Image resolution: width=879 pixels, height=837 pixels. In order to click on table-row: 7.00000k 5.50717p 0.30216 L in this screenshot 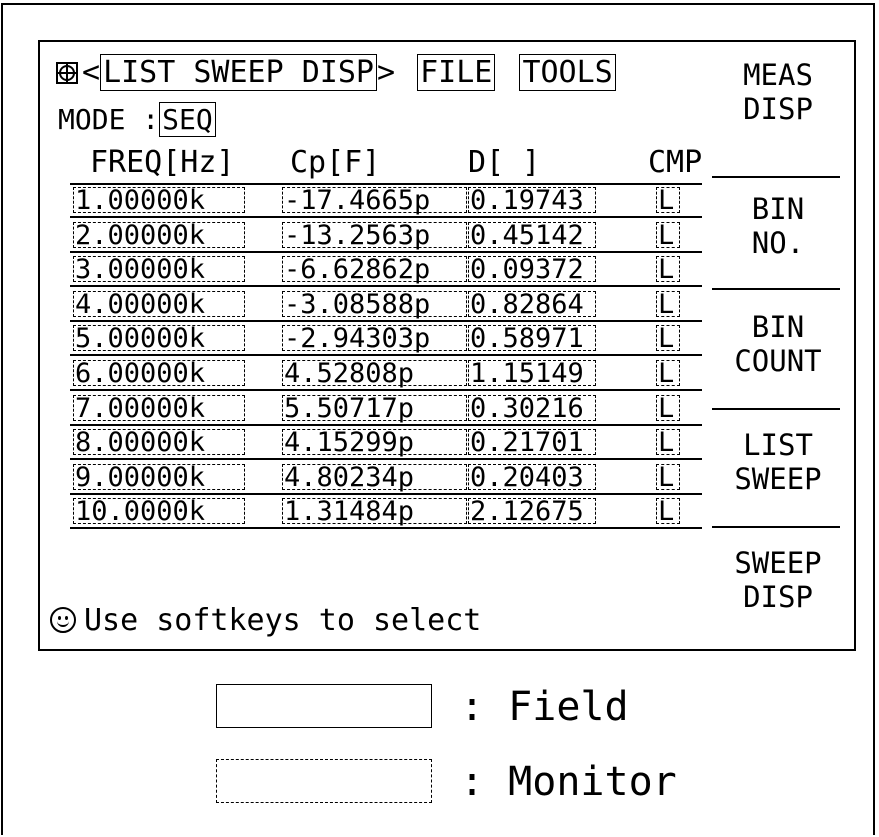, I will do `click(386, 409)`.